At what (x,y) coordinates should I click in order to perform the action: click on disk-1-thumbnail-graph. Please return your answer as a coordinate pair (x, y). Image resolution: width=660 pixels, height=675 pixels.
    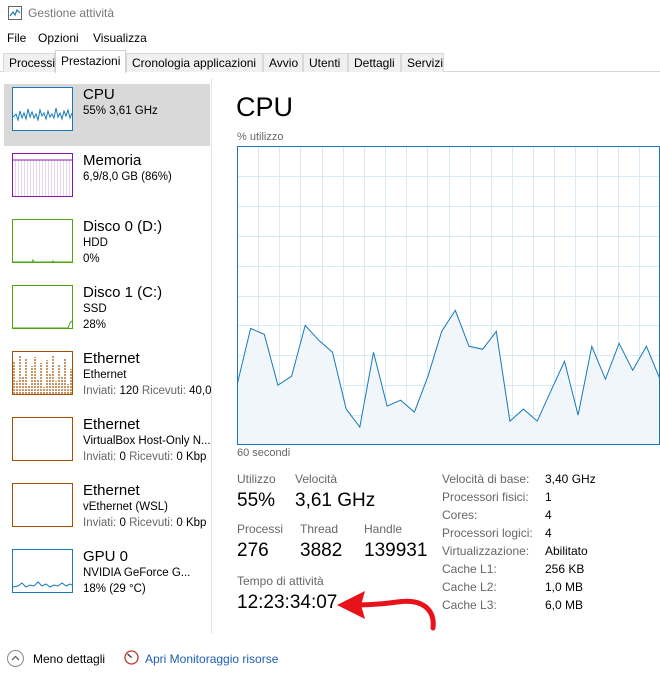
    Looking at the image, I should click on (42, 307).